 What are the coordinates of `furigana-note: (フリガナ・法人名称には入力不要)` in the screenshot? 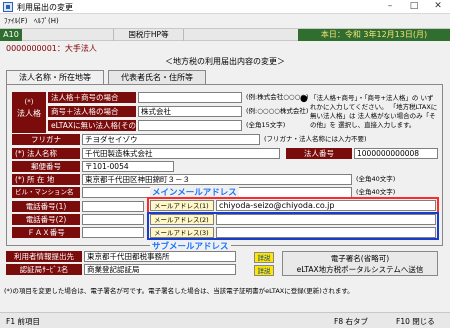 It's located at (315, 139).